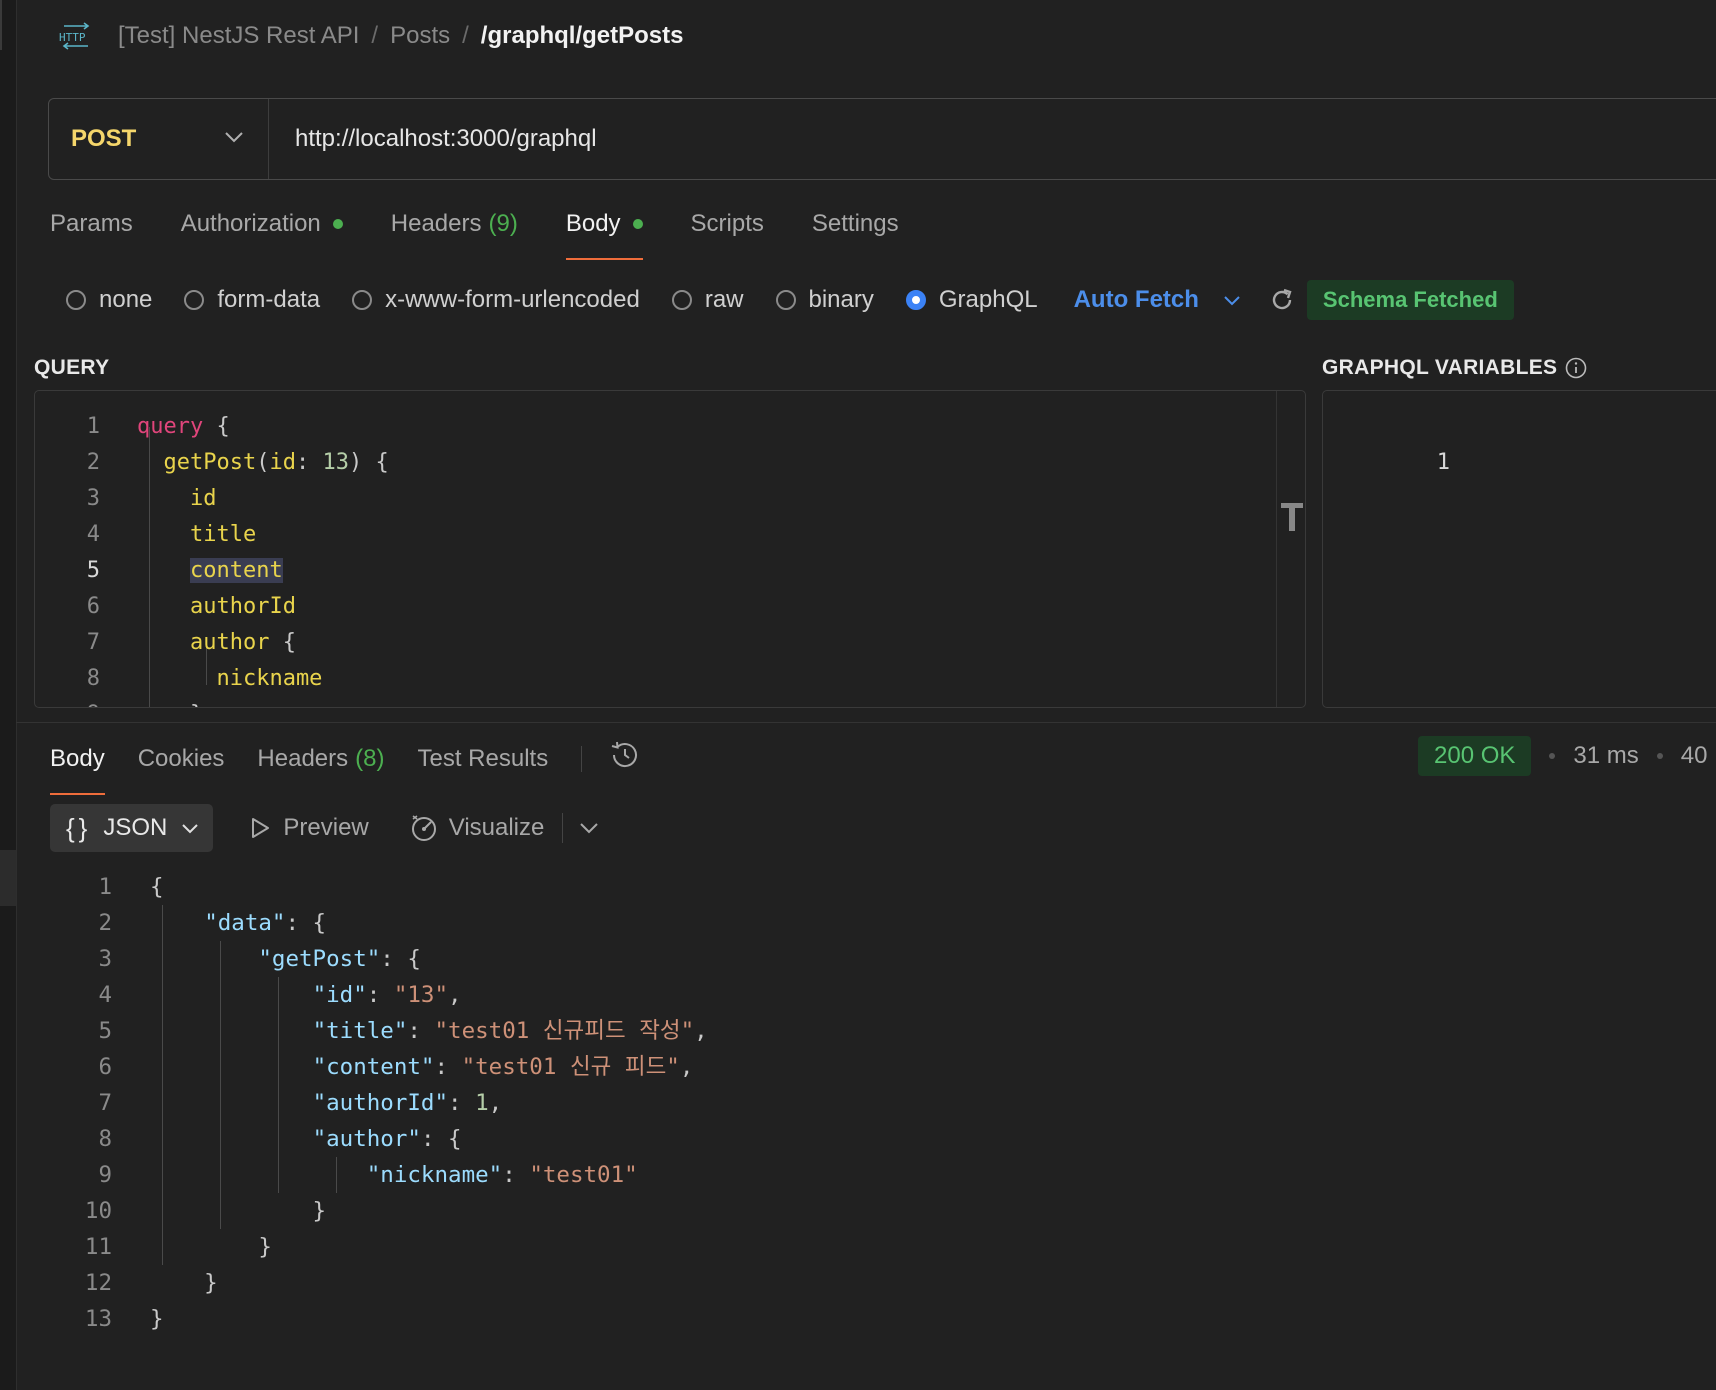 The image size is (1716, 1390). What do you see at coordinates (670, 535) in the screenshot?
I see `code-line: 4 title` at bounding box center [670, 535].